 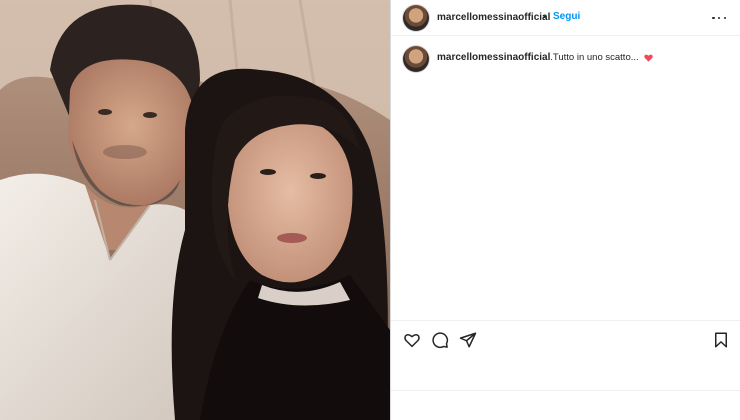 I want to click on caption-username-link: marcellomessinaofficial, so click(x=493, y=57).